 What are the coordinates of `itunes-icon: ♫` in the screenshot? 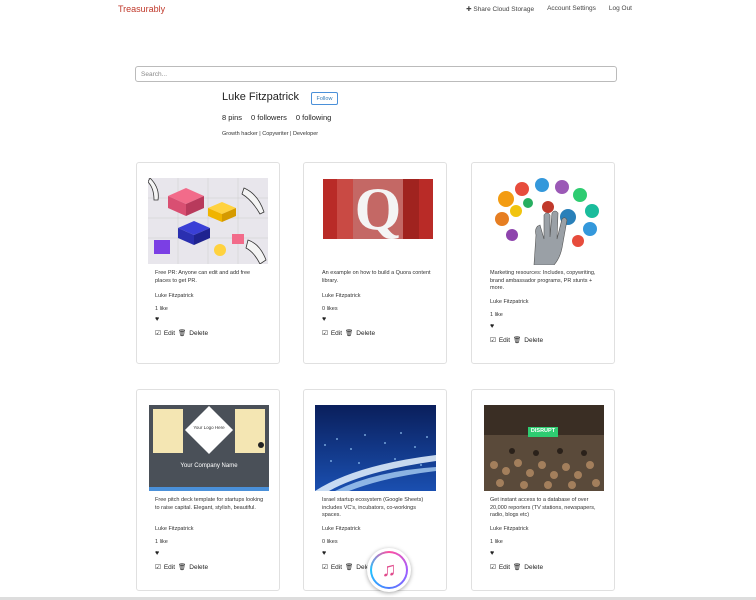 It's located at (389, 570).